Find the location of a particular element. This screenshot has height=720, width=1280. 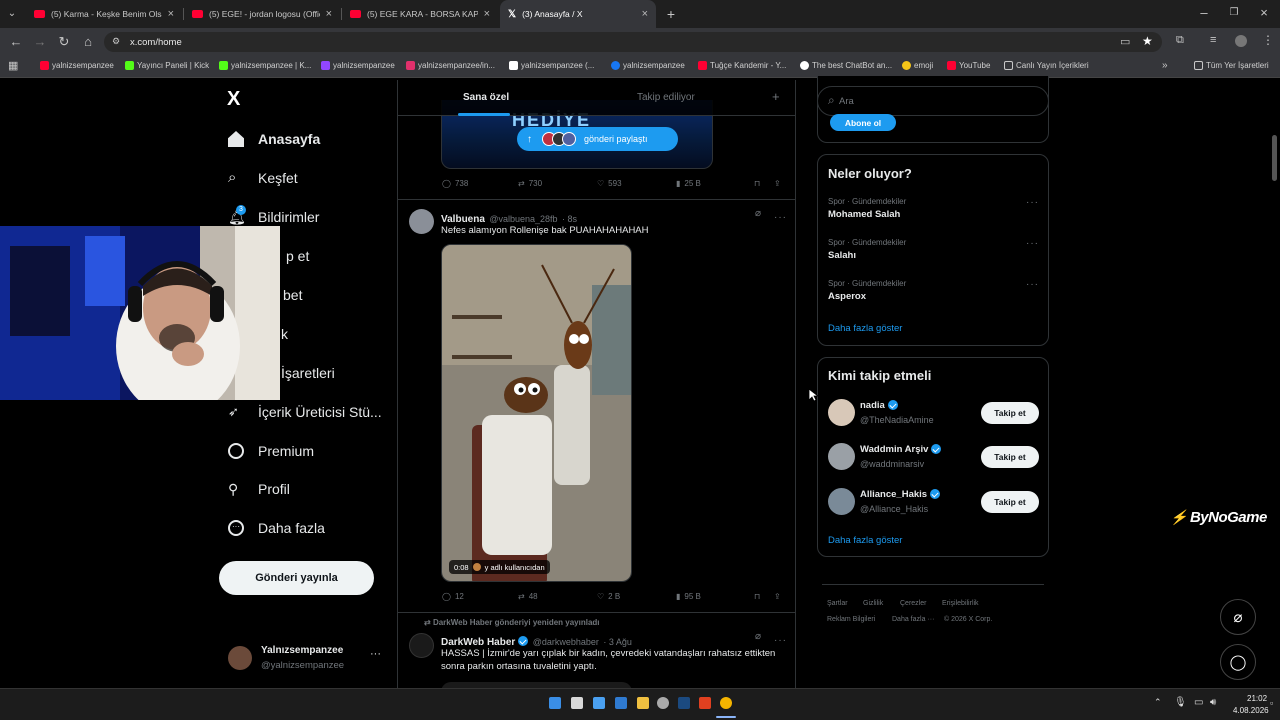

tab-following: Takip ediliyor is located at coordinates (666, 97).